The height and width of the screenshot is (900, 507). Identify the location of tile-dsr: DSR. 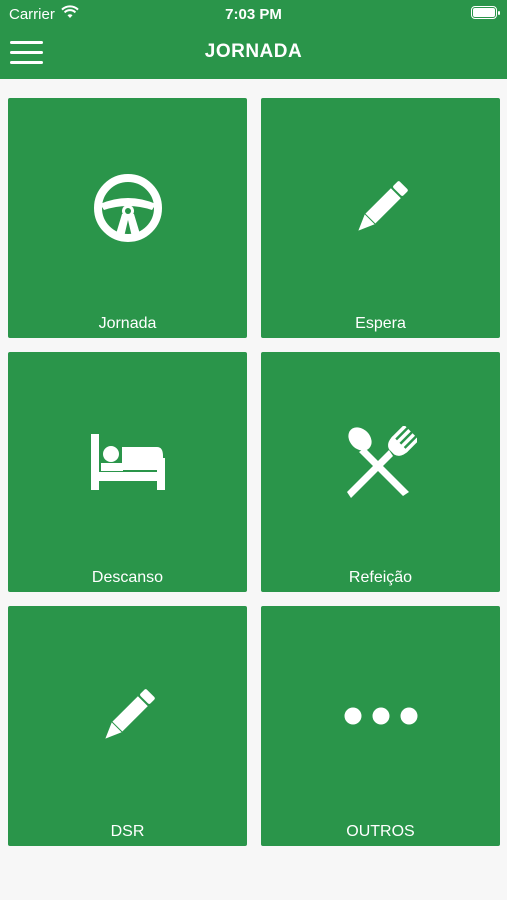
(127, 726).